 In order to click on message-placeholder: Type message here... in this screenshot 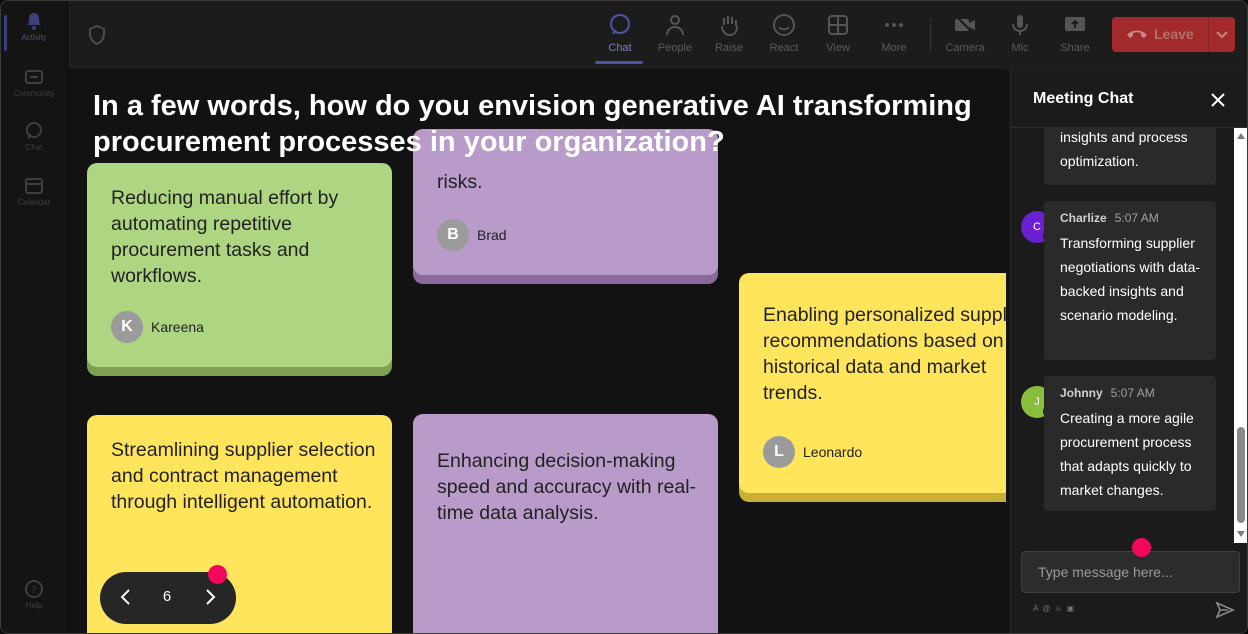, I will do `click(1105, 572)`.